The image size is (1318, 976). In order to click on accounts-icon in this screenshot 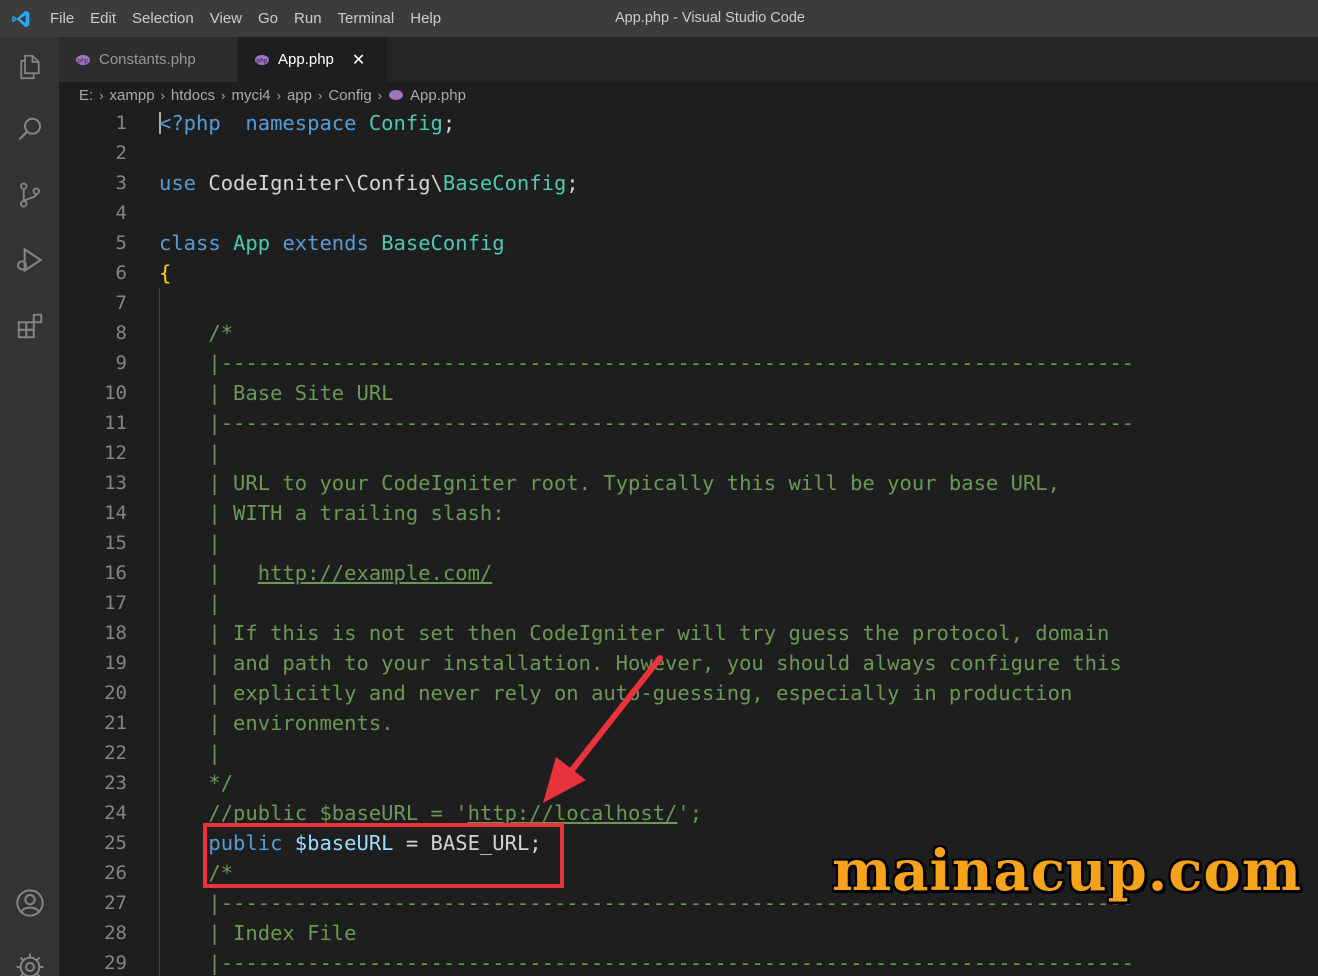, I will do `click(29, 903)`.